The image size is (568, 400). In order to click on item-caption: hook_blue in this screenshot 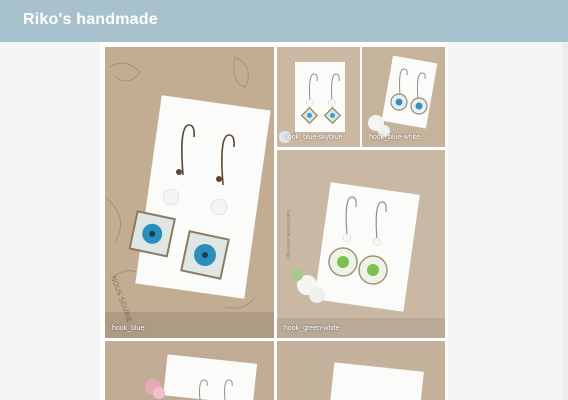, I will do `click(128, 328)`.